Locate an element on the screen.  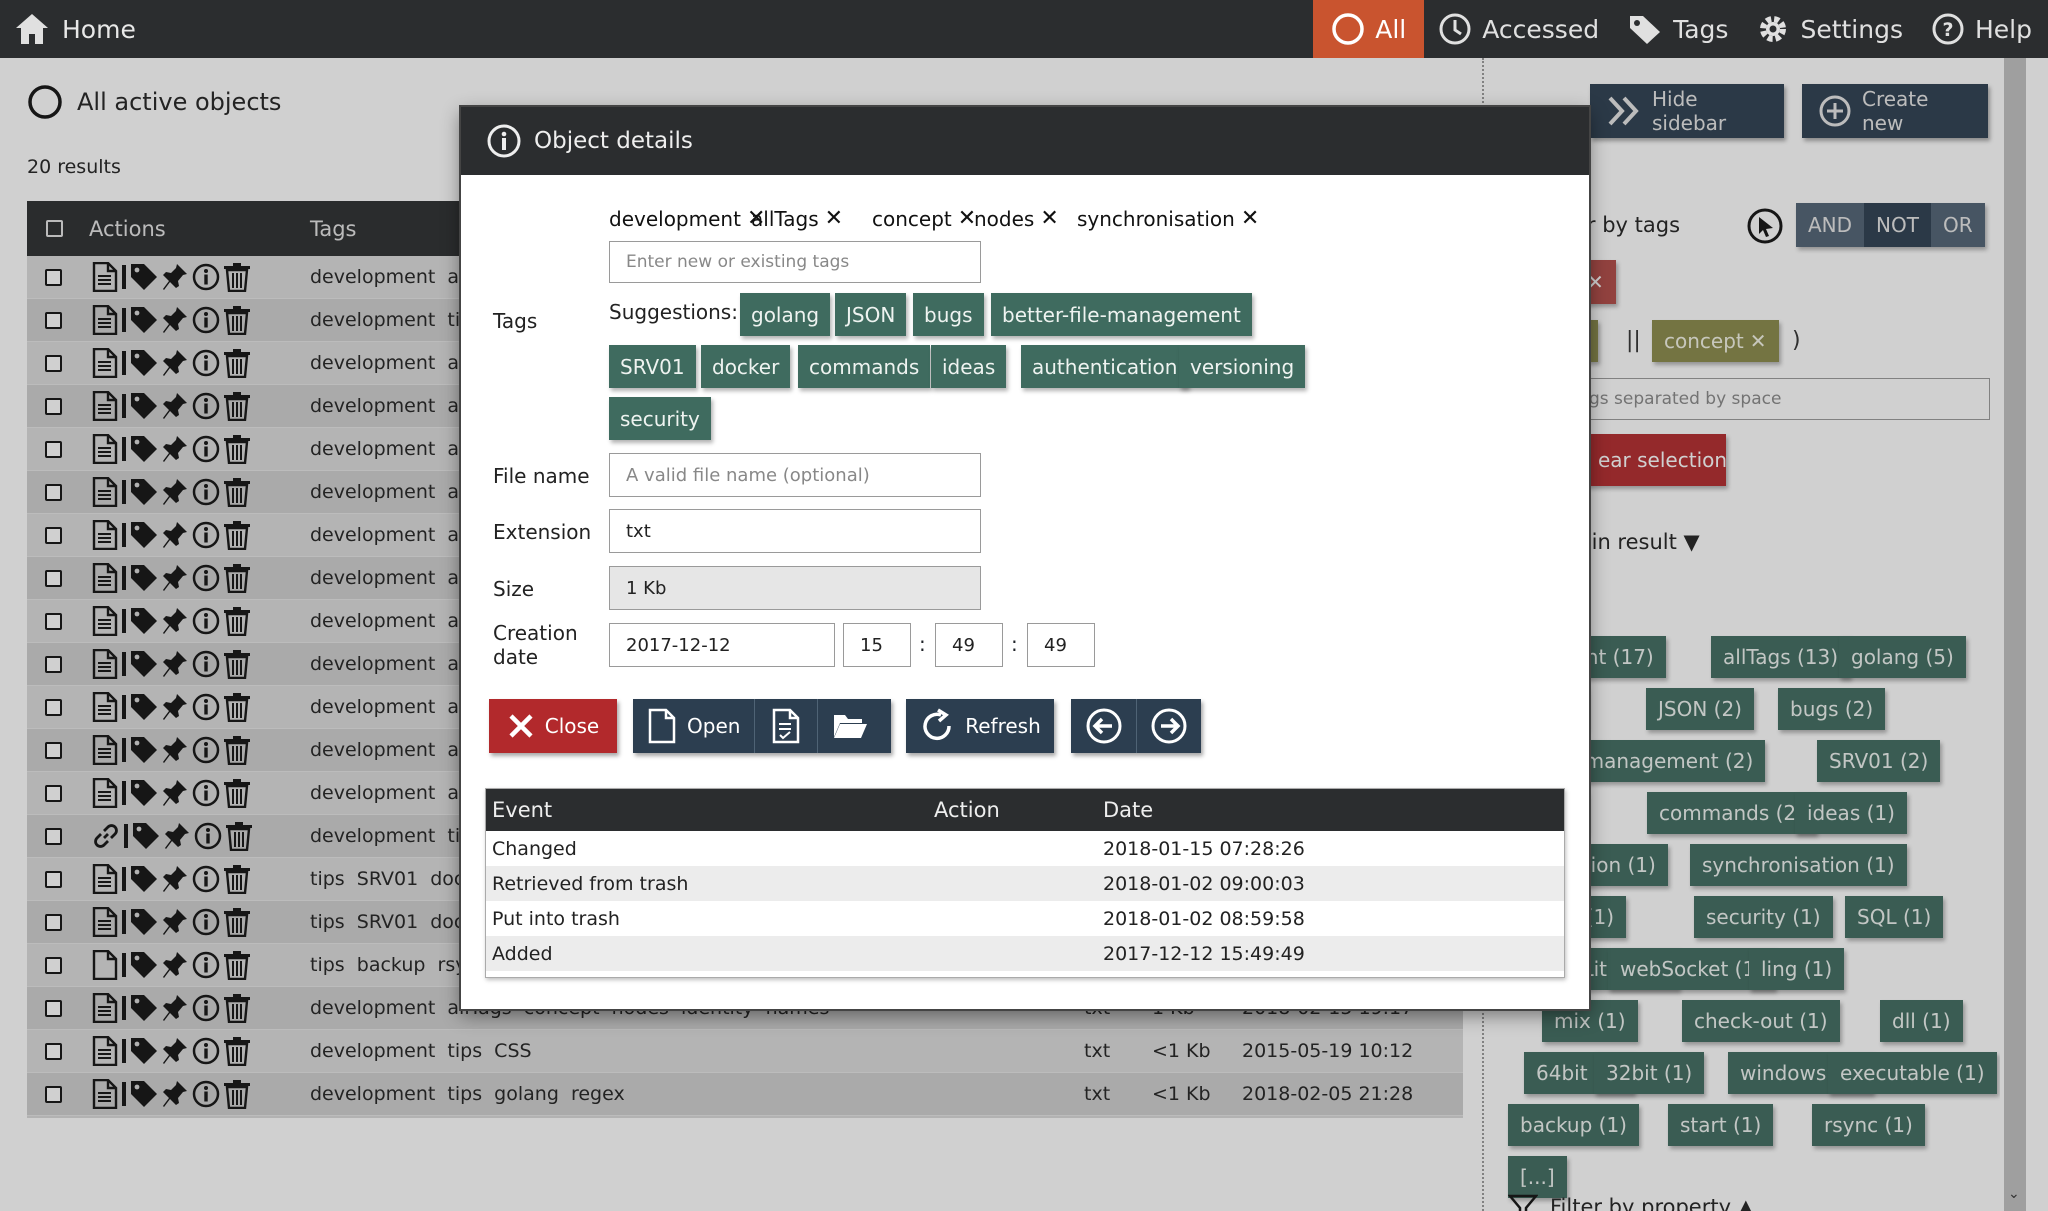
arrow-right-circle-icon is located at coordinates (1169, 726).